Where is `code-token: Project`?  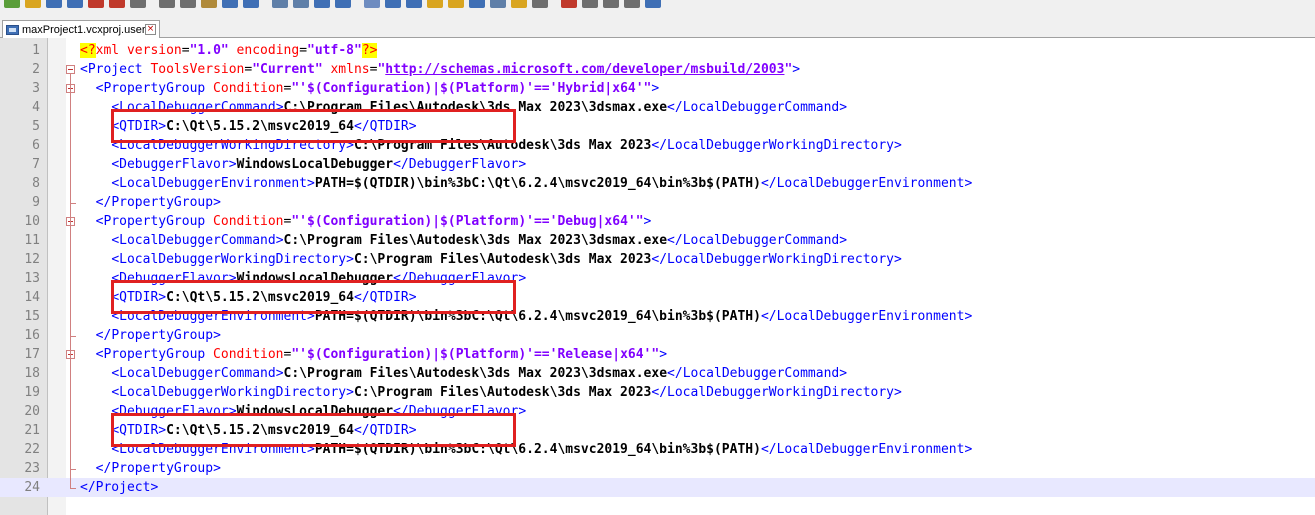 code-token: Project is located at coordinates (123, 487).